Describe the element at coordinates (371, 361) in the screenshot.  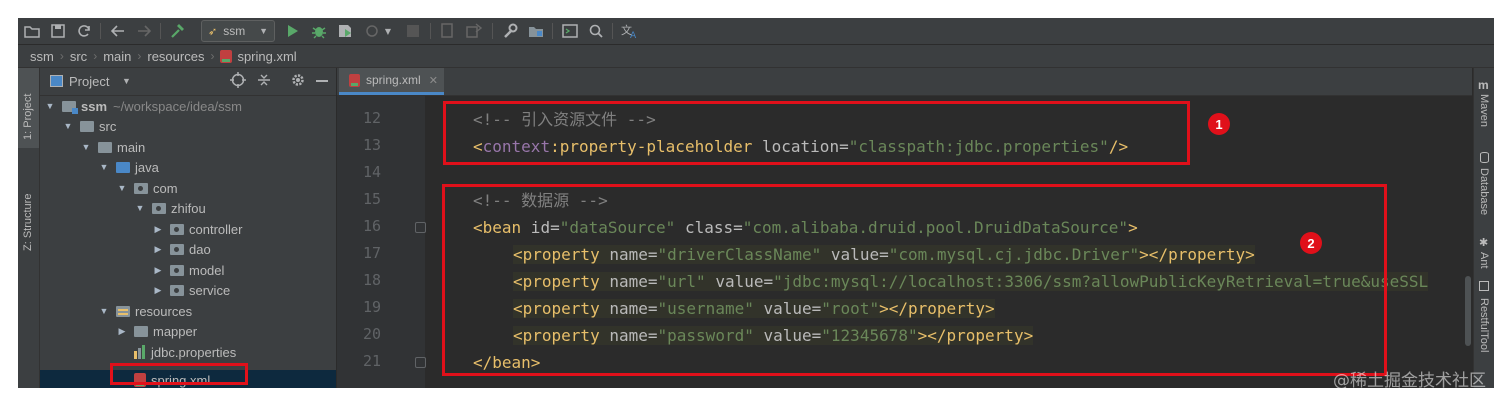
I see `line-number: 21` at that location.